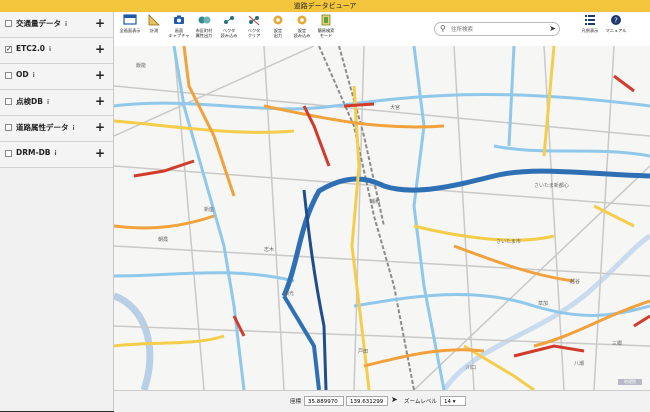 The height and width of the screenshot is (412, 650). I want to click on coordinate-label: 座標, so click(296, 402).